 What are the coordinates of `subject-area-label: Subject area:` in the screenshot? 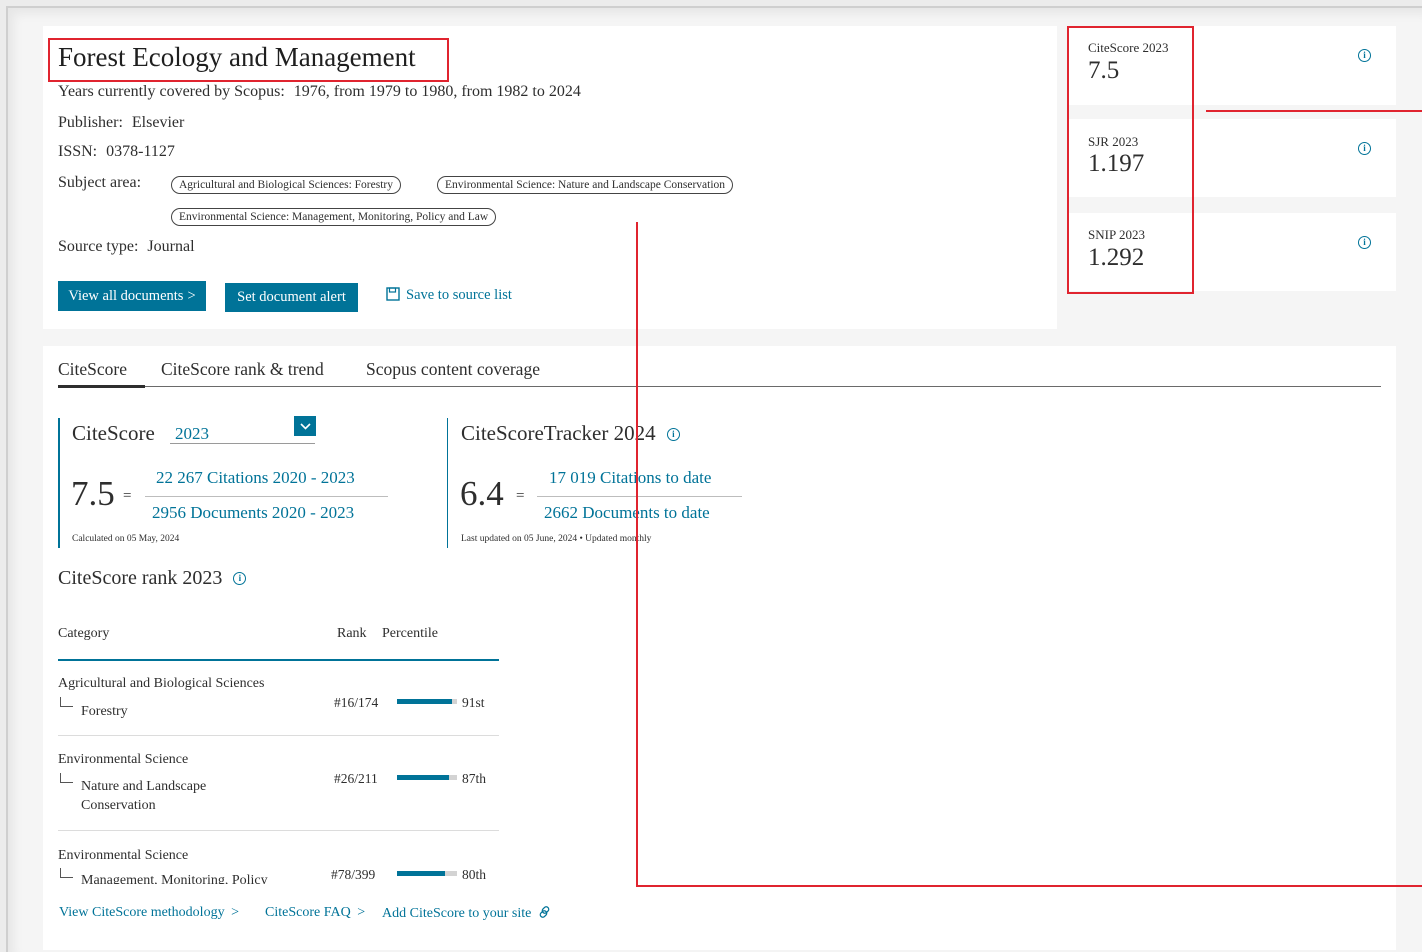 It's located at (100, 182).